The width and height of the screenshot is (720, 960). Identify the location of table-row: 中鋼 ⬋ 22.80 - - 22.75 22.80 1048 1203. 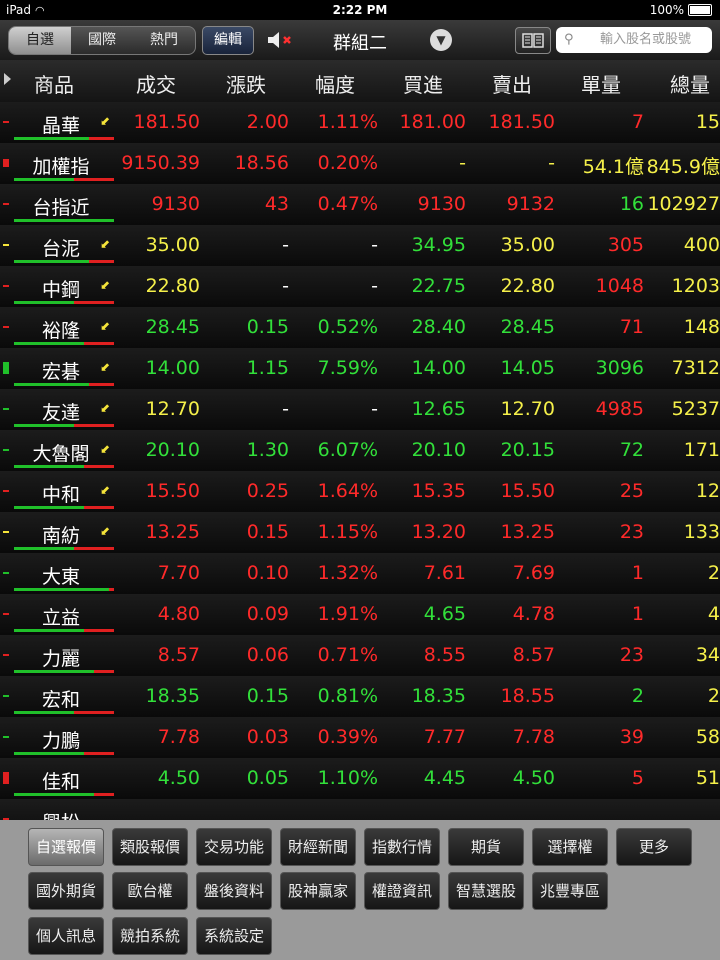
(360, 287).